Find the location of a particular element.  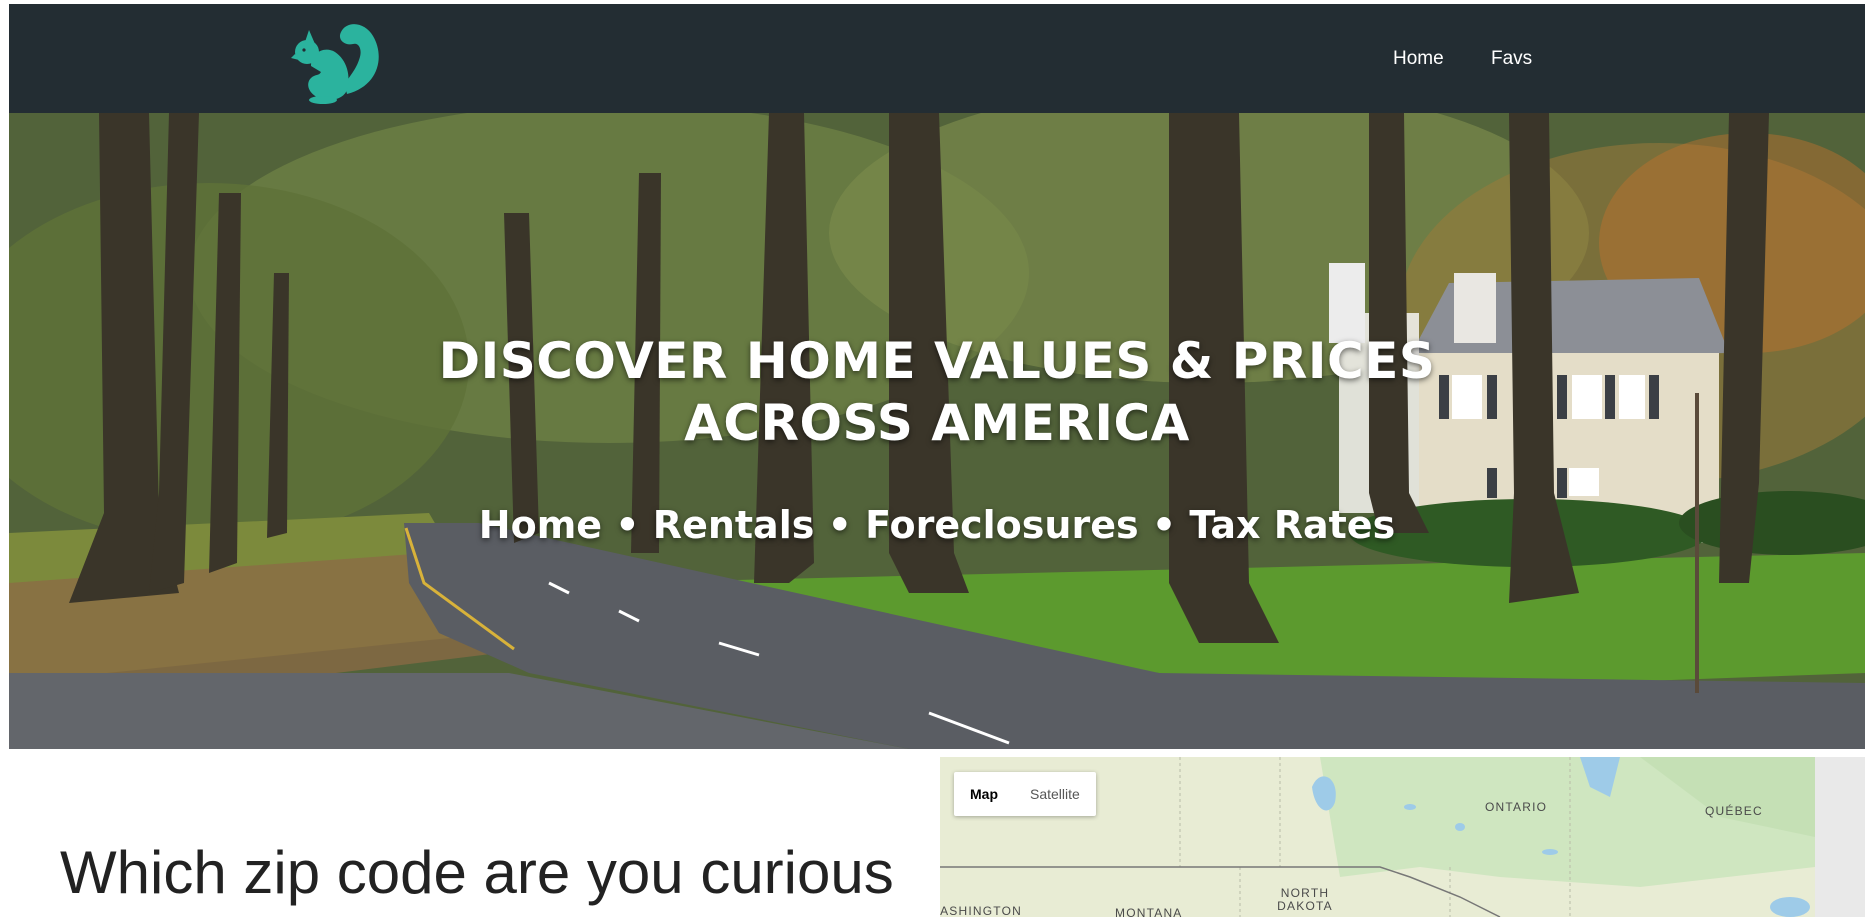

zip-question-heading: Which zip code are you curious is located at coordinates (477, 872).